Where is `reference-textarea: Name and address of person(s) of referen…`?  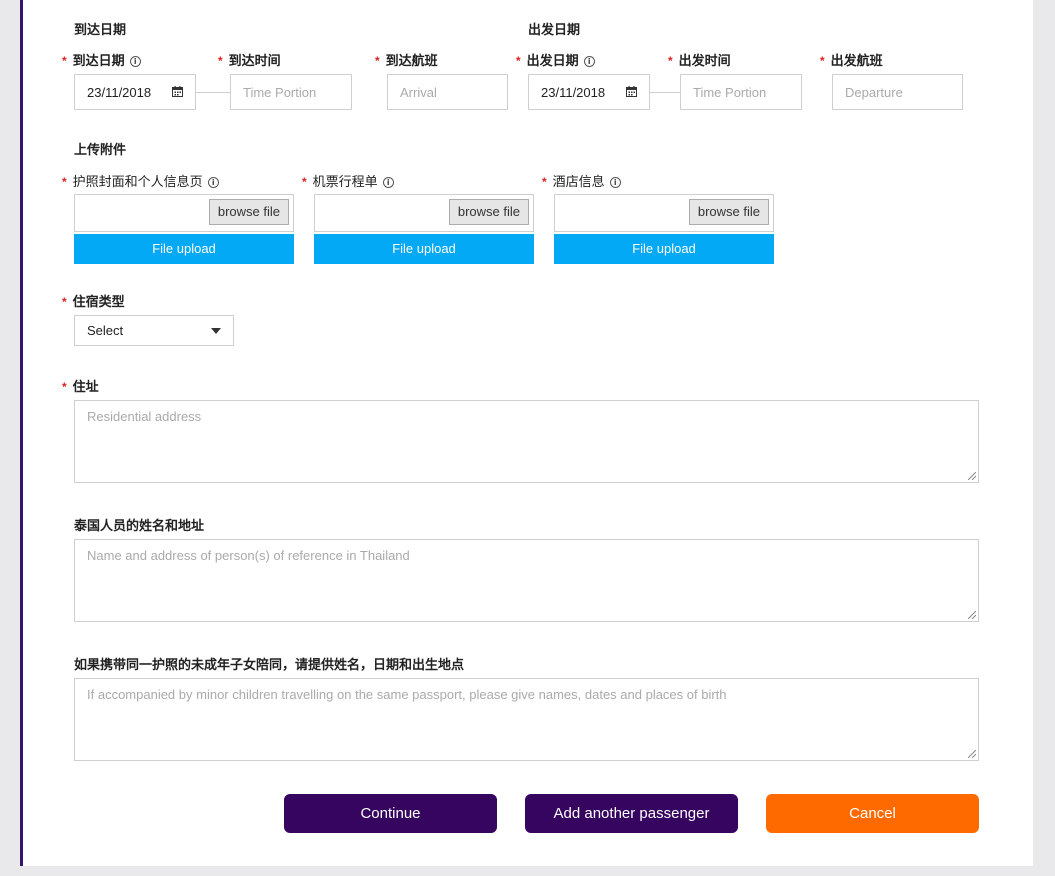 reference-textarea: Name and address of person(s) of referen… is located at coordinates (526, 580).